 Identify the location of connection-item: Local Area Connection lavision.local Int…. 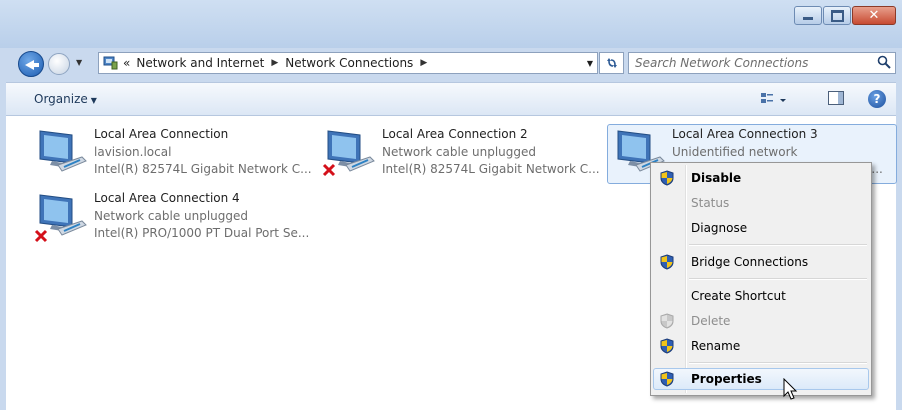
(177, 157).